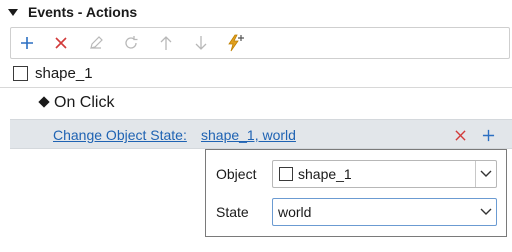 This screenshot has width=512, height=252. What do you see at coordinates (325, 174) in the screenshot?
I see `object-select-value: shape_1` at bounding box center [325, 174].